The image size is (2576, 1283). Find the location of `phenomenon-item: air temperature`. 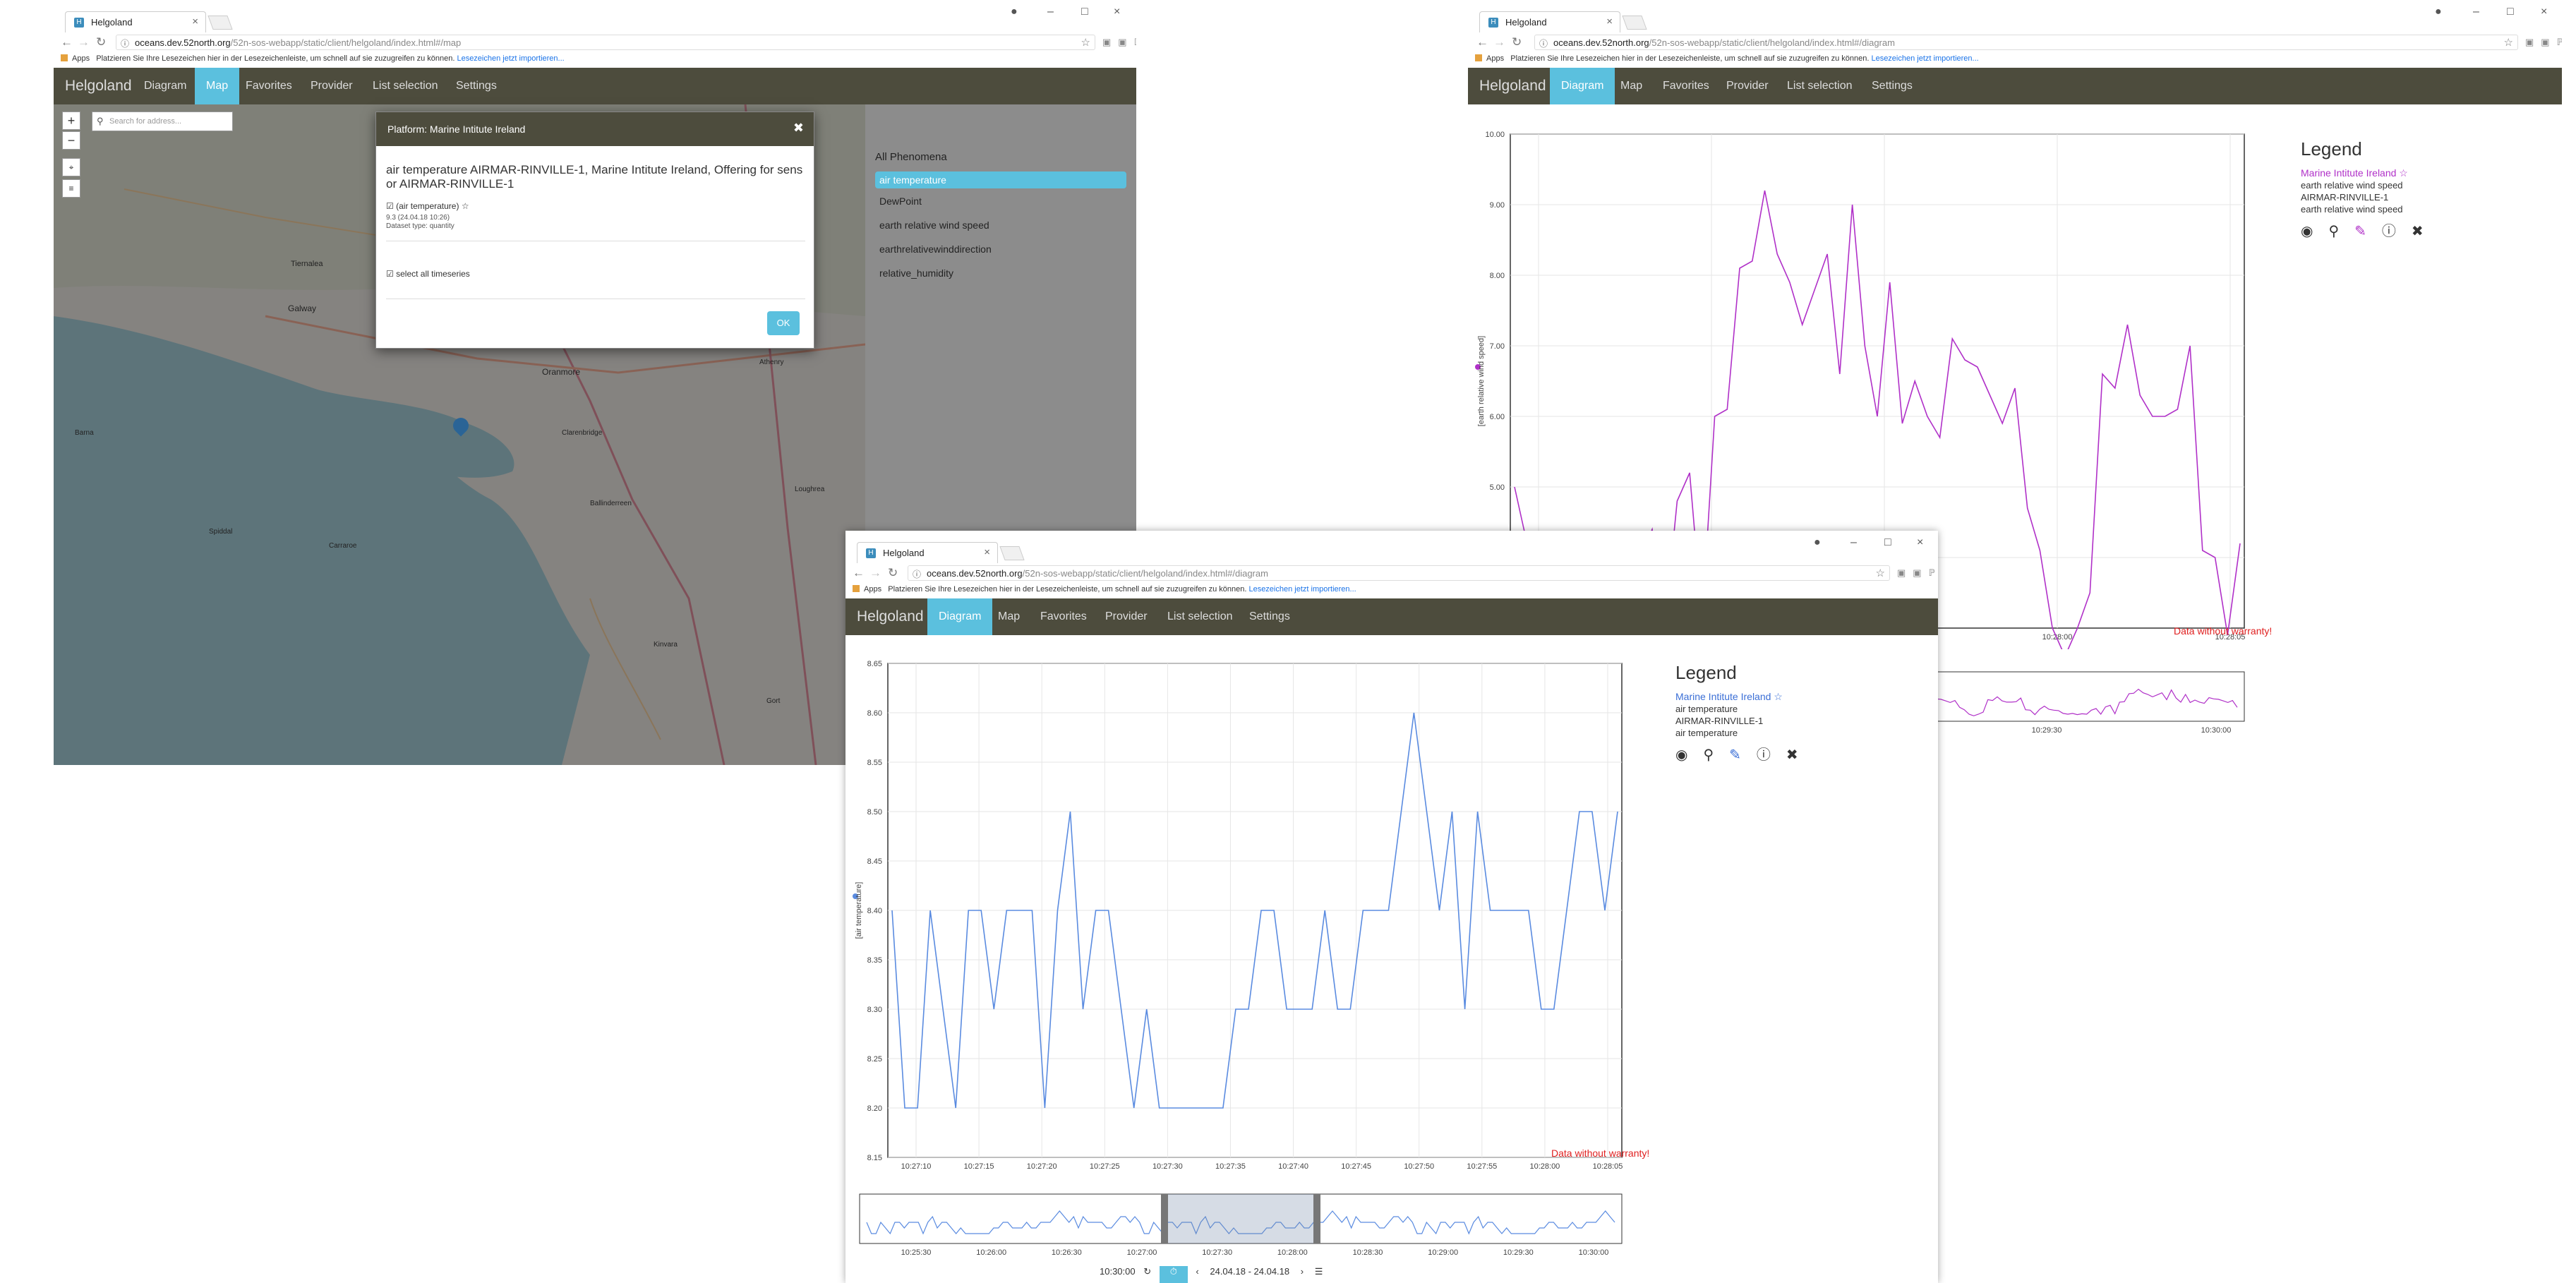

phenomenon-item: air temperature is located at coordinates (1000, 179).